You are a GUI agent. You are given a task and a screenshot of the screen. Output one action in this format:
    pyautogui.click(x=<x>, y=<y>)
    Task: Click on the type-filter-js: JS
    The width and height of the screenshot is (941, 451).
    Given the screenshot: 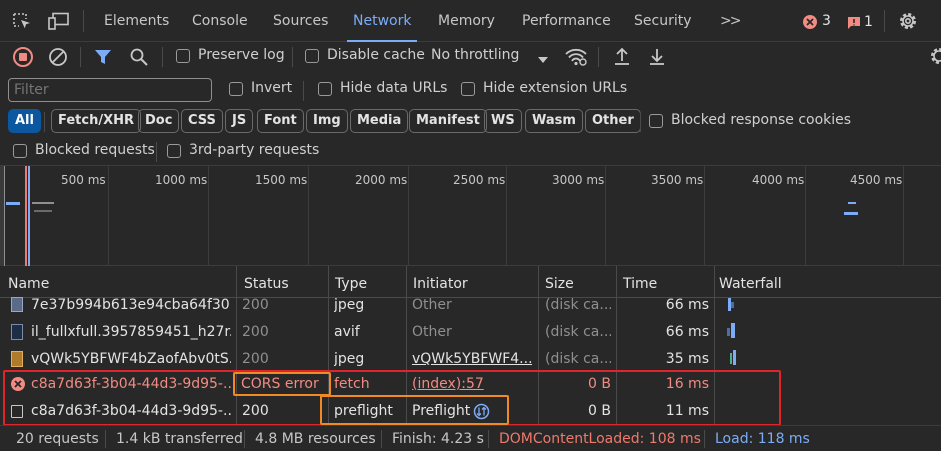 What is the action you would take?
    pyautogui.click(x=239, y=121)
    